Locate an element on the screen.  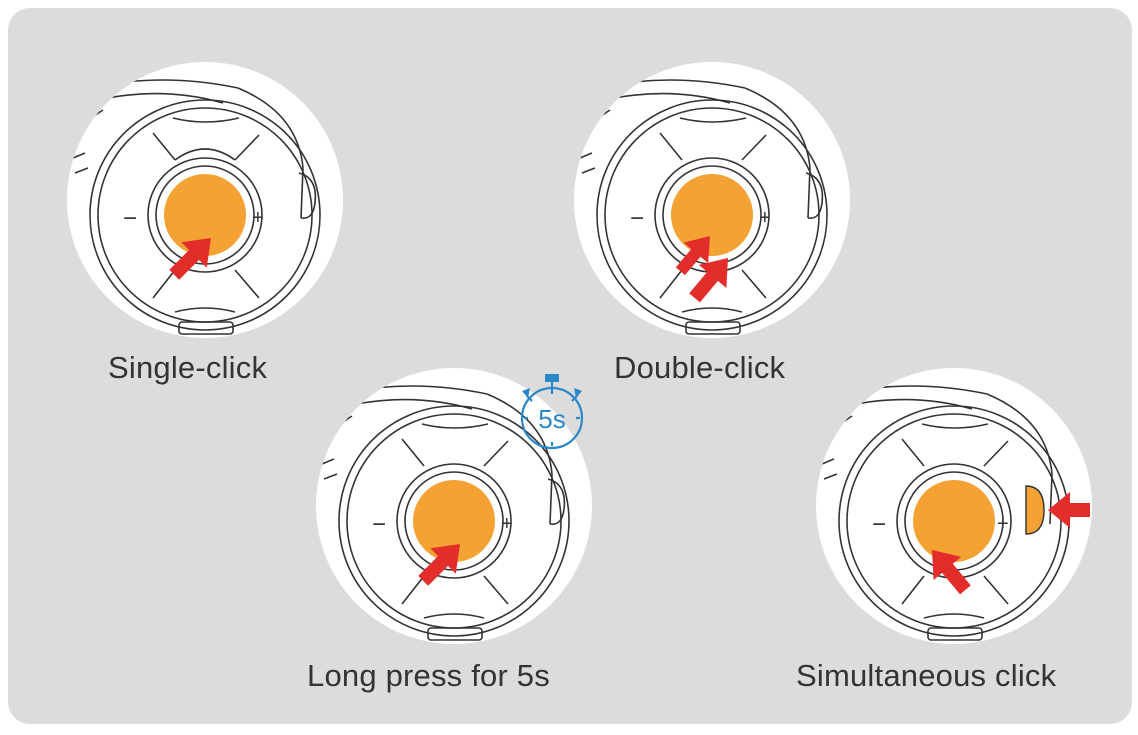
device-simultaneous-click: − + is located at coordinates (954, 506).